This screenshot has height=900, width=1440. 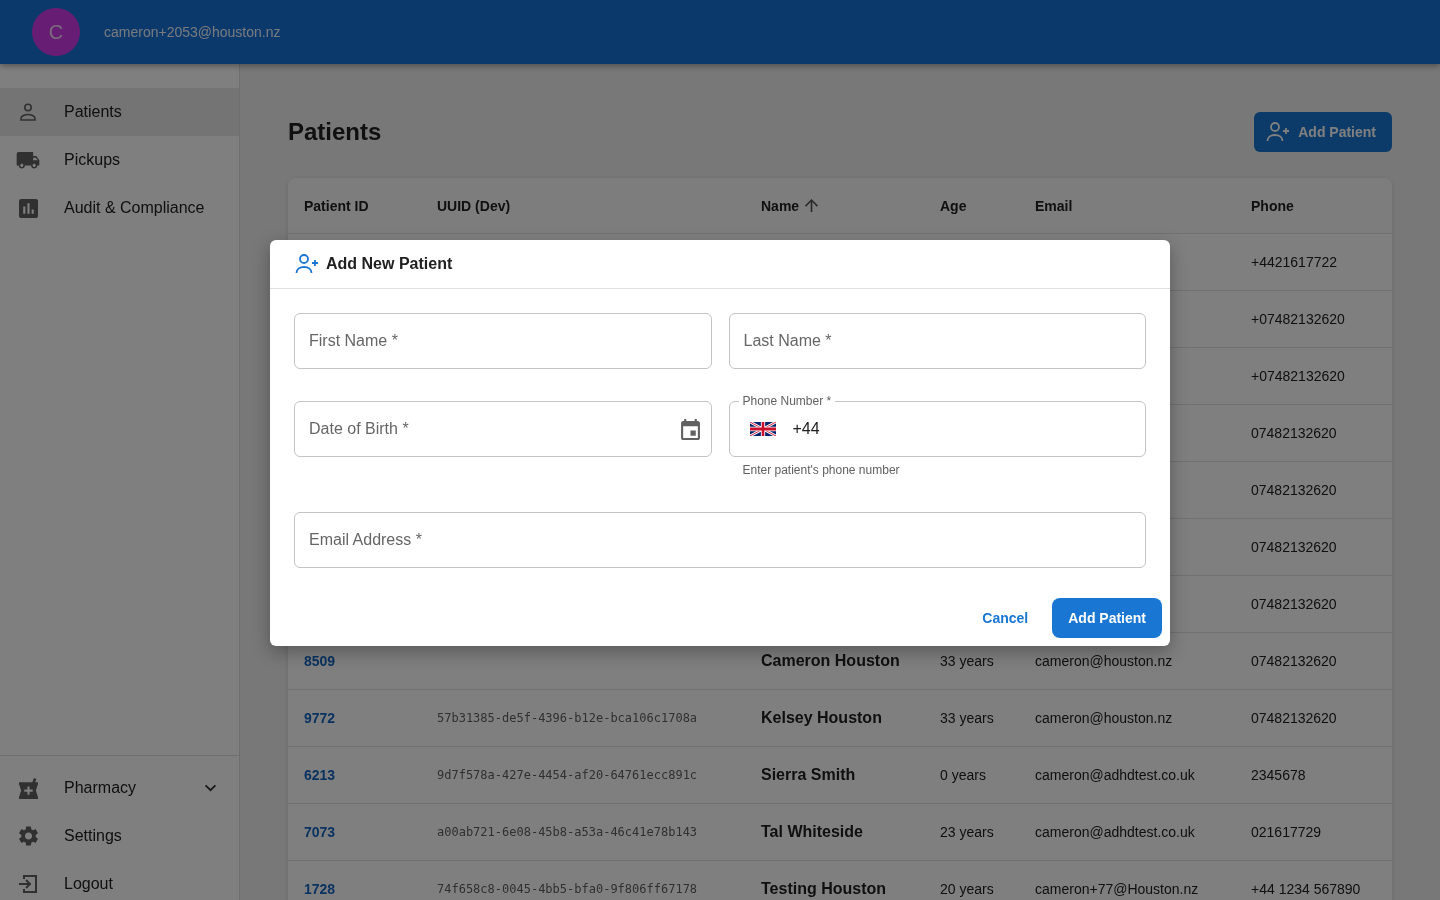 I want to click on dialog-title: Add New Patient, so click(x=389, y=264).